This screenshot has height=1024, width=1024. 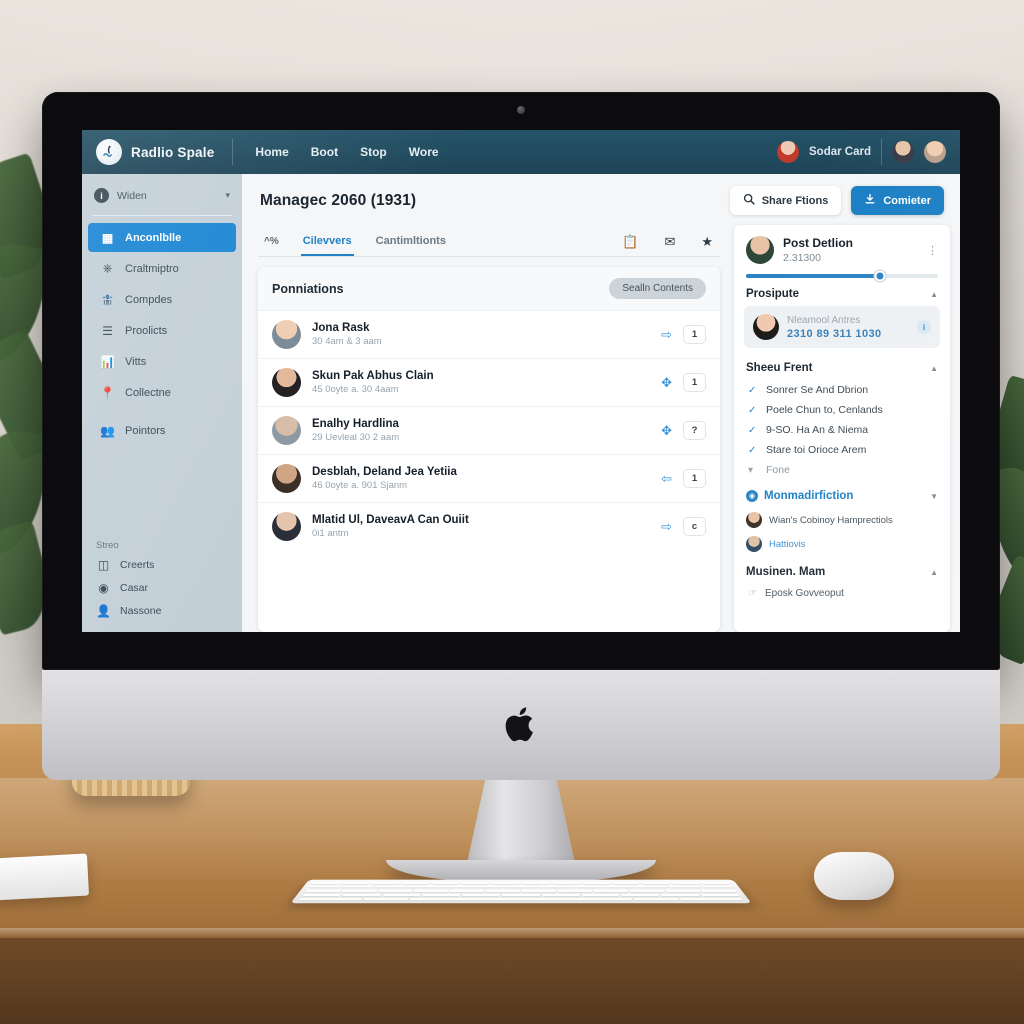 I want to click on sidebar-footer-label: Casar, so click(x=134, y=587).